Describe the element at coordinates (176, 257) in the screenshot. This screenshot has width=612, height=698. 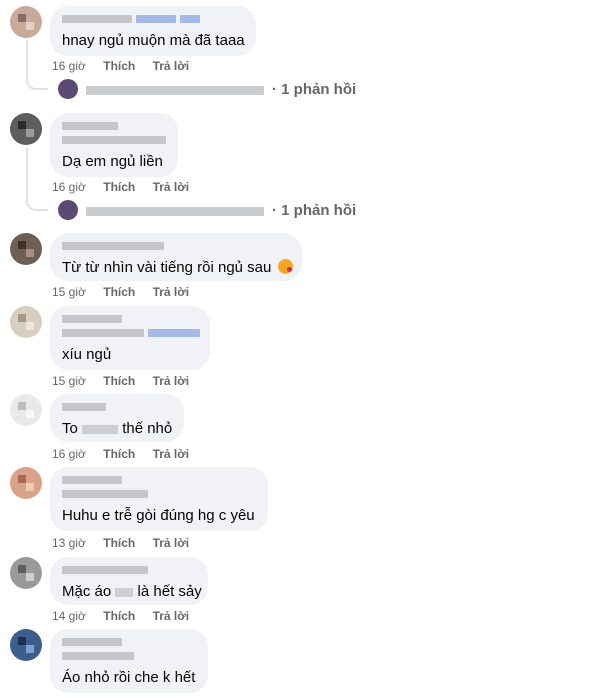
I see `comment-bubble: Từ từ nhìn vài tiếng rồi ngủ sau` at that location.